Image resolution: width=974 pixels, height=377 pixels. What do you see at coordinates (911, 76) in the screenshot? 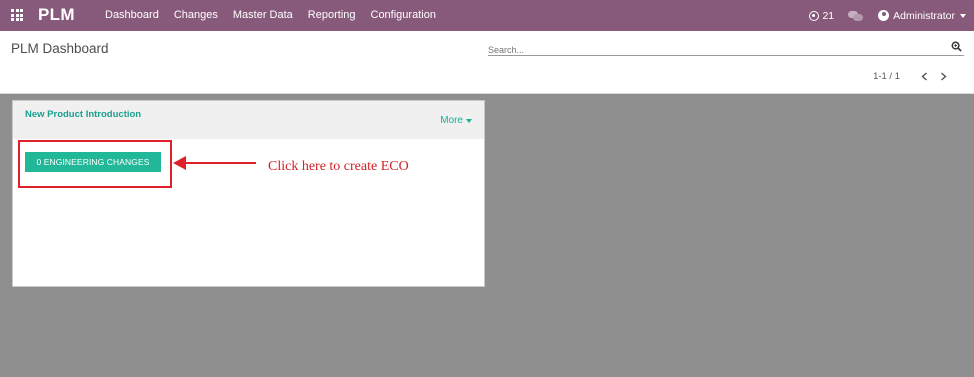
I see `pager: 1-1 / 1` at bounding box center [911, 76].